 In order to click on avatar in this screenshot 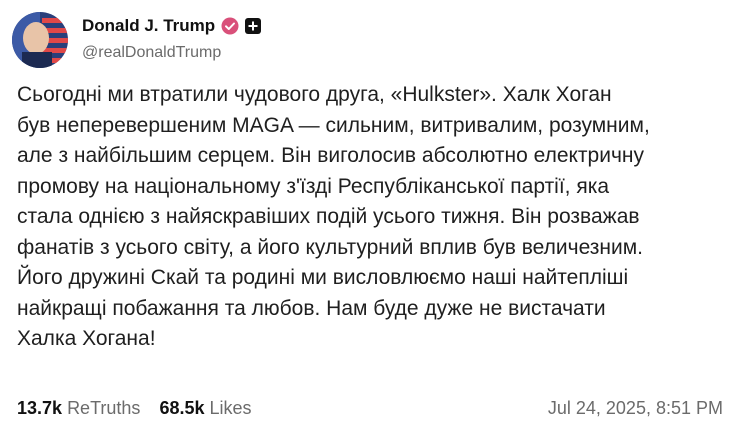, I will do `click(40, 40)`.